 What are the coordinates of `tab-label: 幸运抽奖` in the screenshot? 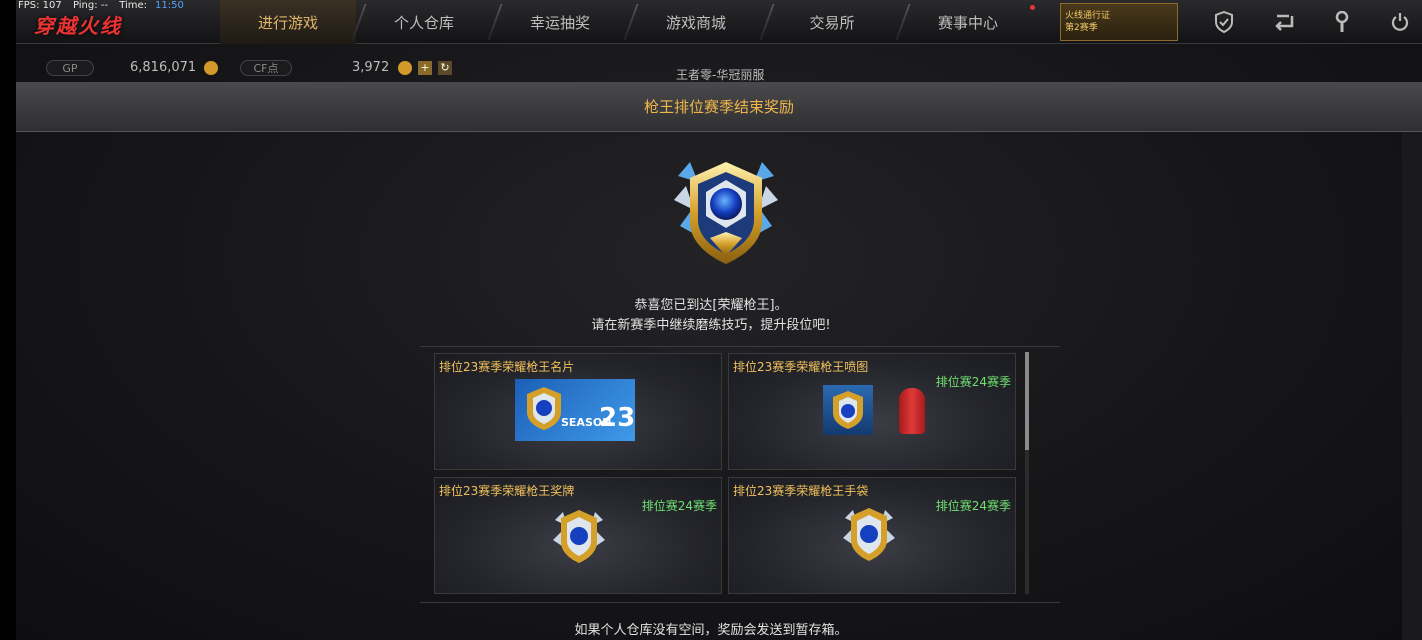 It's located at (559, 22).